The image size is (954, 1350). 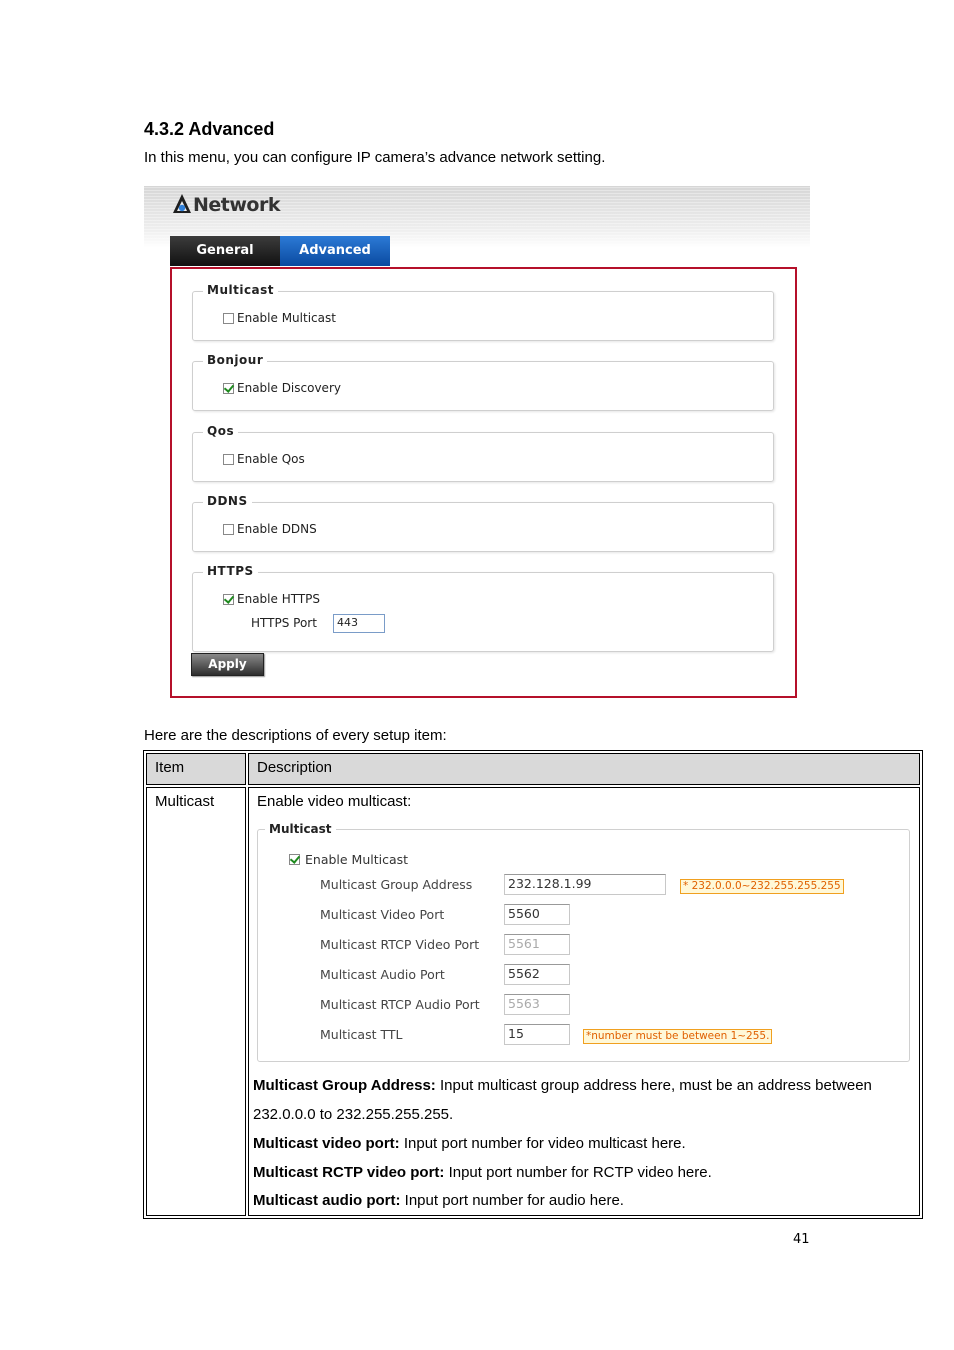 What do you see at coordinates (289, 388) in the screenshot?
I see `enable-discovery-label: Enable Discovery` at bounding box center [289, 388].